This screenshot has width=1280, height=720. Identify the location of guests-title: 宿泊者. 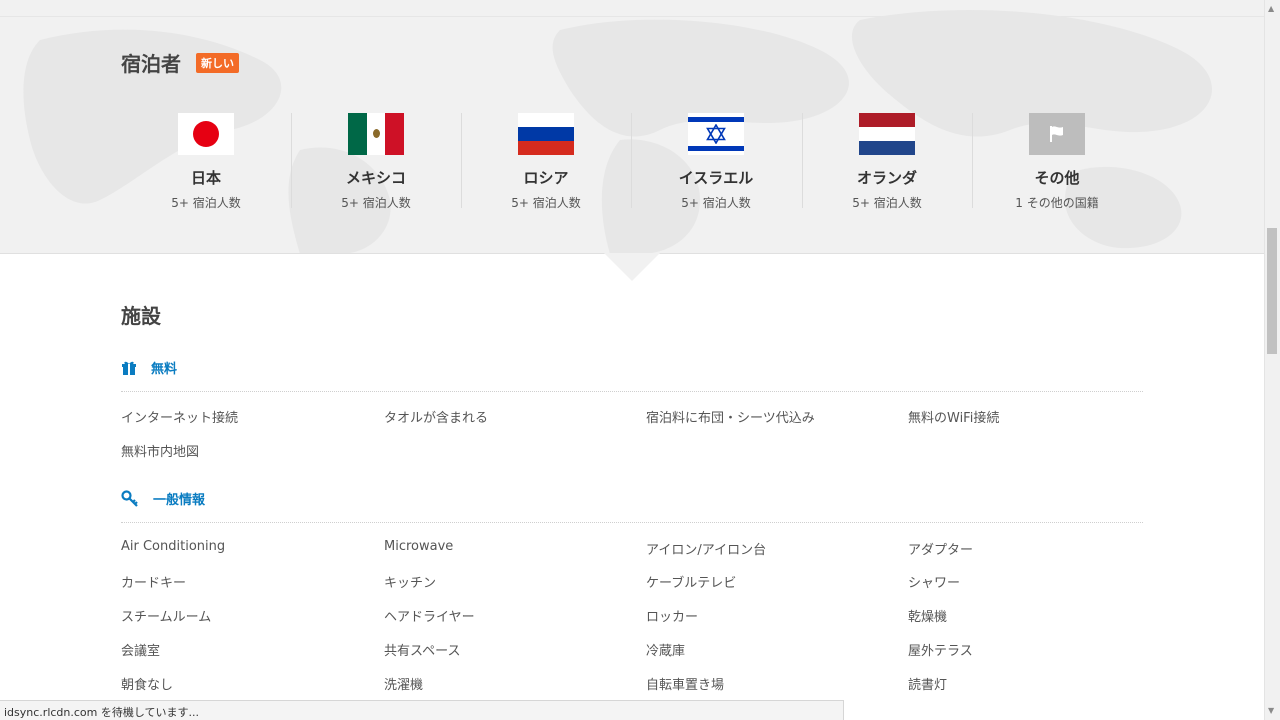
(151, 64).